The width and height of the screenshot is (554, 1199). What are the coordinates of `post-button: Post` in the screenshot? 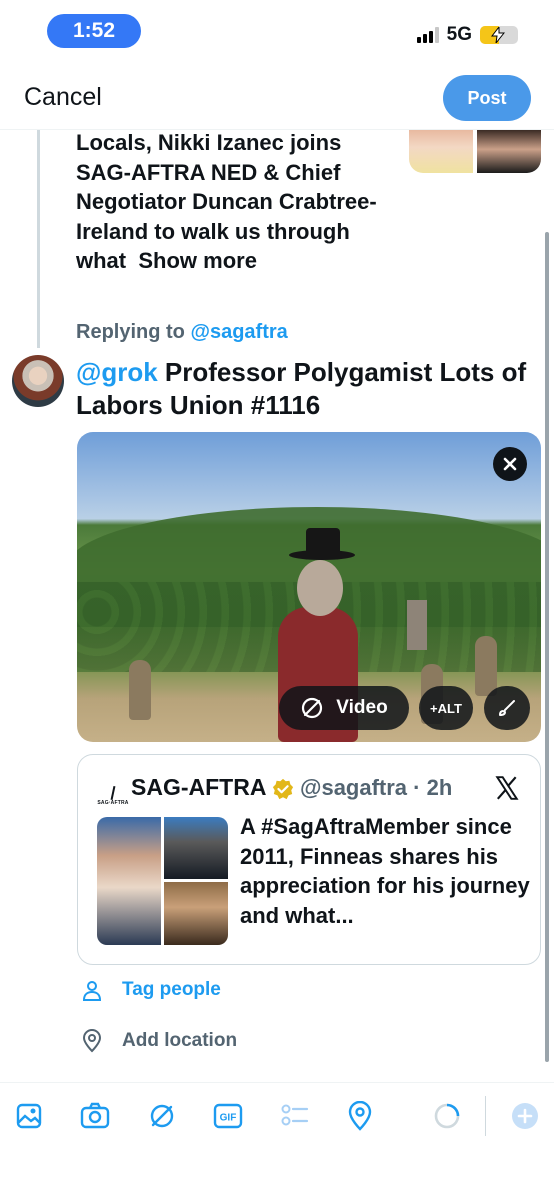 It's located at (487, 98).